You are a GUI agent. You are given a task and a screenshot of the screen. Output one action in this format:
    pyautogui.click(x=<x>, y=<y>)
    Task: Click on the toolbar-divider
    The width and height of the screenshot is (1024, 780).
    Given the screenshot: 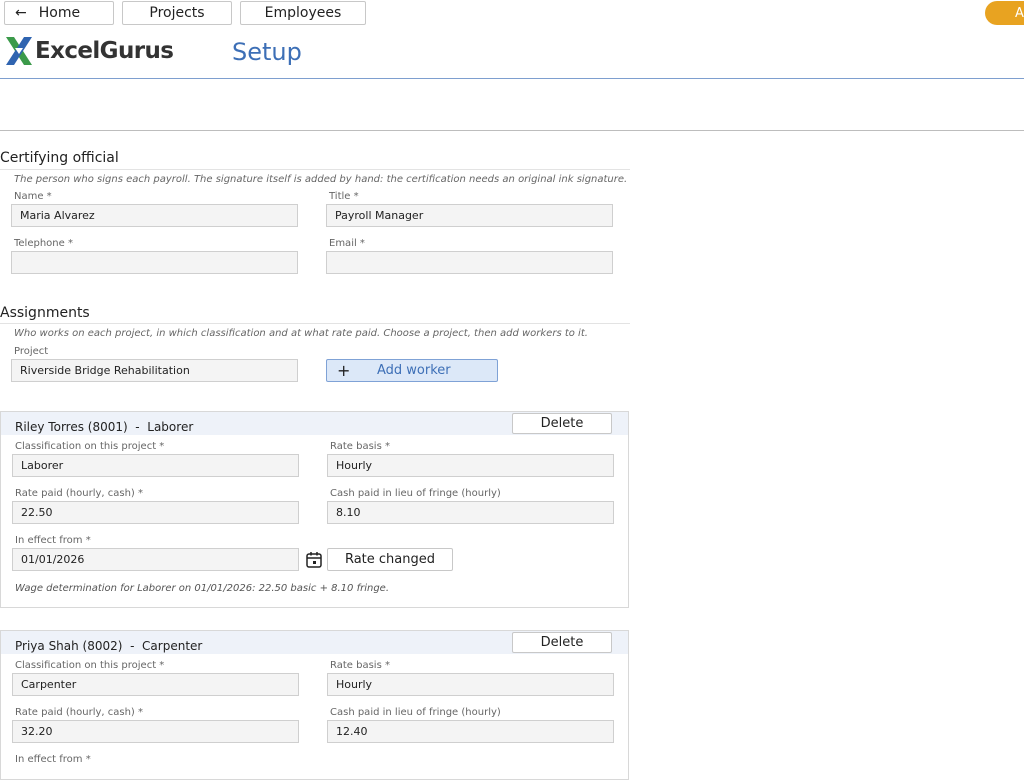 What is the action you would take?
    pyautogui.click(x=512, y=130)
    